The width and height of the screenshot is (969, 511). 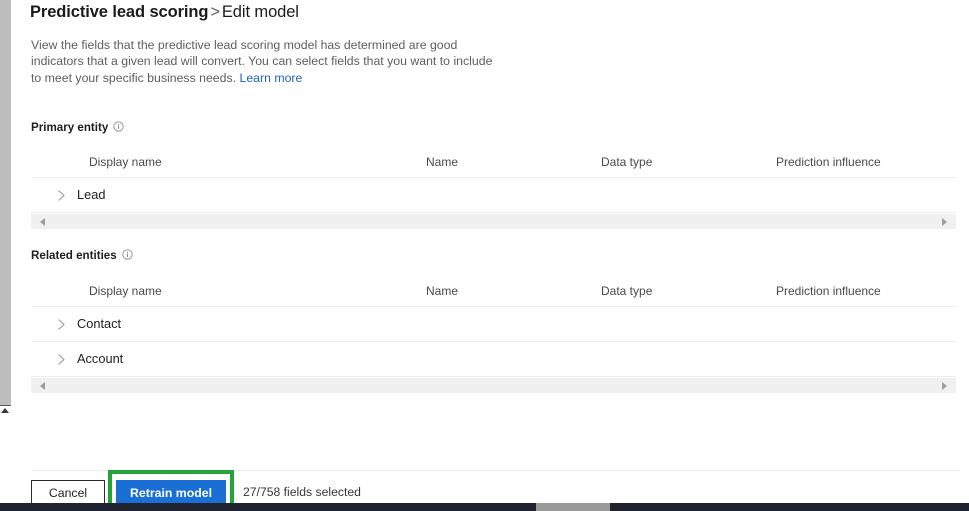 What do you see at coordinates (270, 78) in the screenshot?
I see `learn-more-link: Learn more` at bounding box center [270, 78].